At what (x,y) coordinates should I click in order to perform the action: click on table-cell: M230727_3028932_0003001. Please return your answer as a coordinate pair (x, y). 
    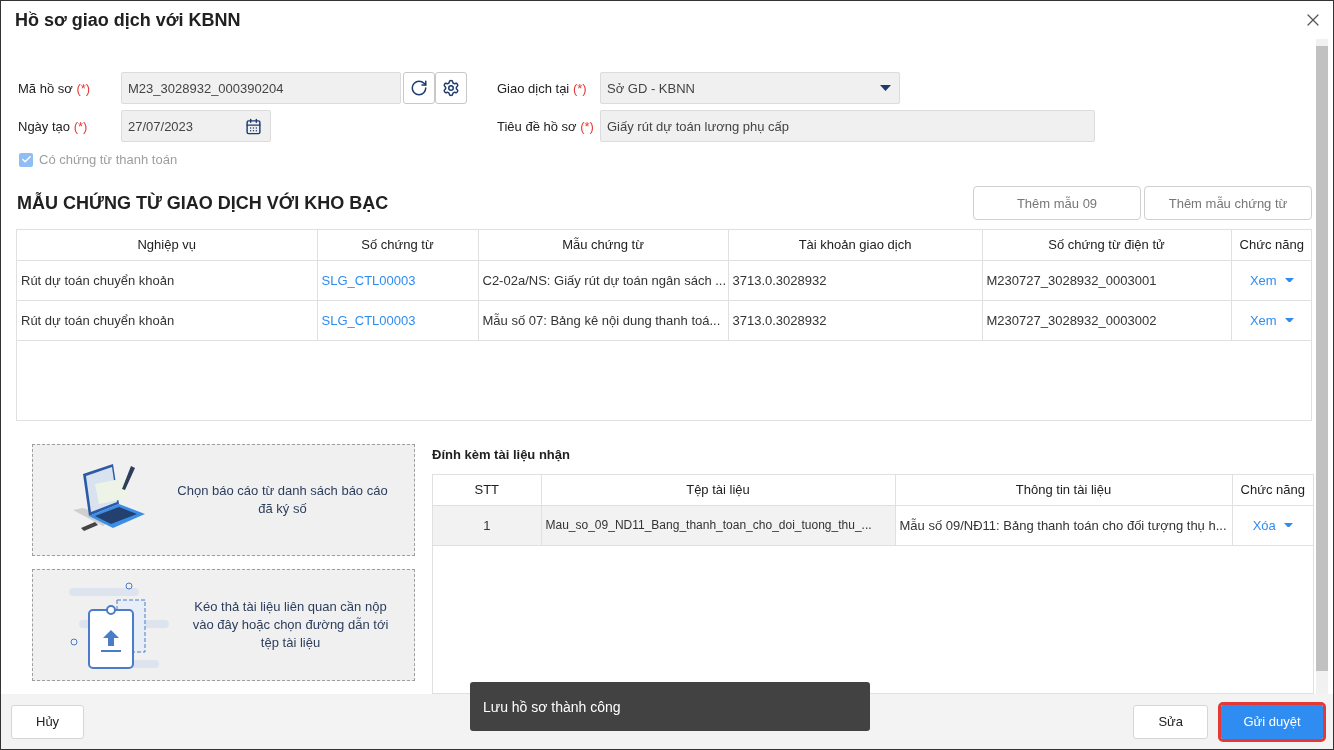
    Looking at the image, I should click on (1106, 280).